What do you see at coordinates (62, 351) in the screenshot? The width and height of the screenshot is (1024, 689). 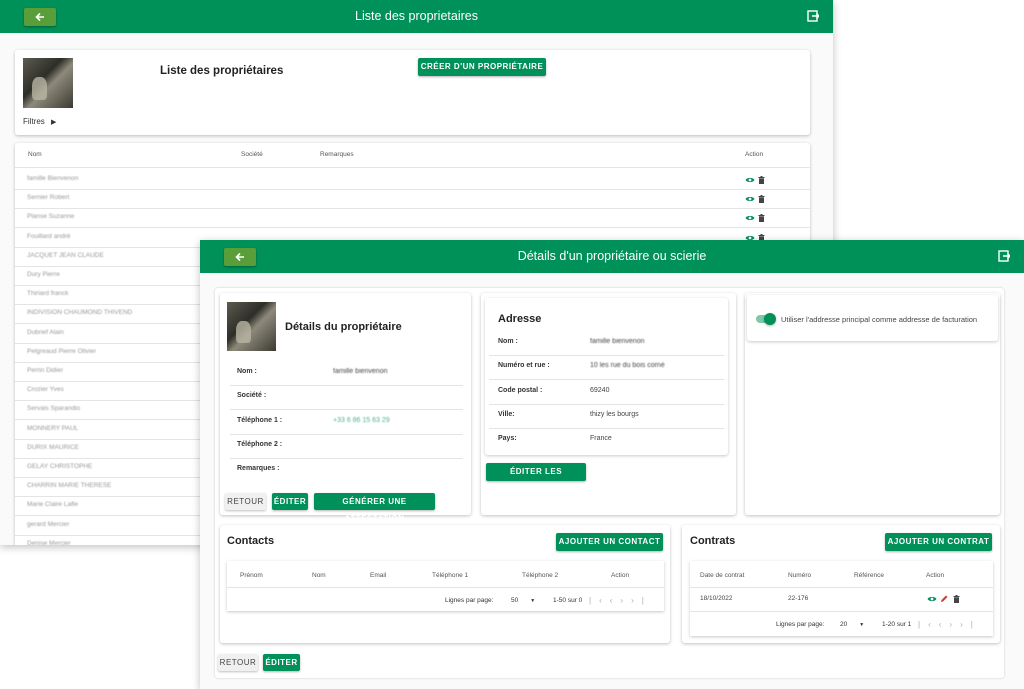 I see `owner-name: Pelgreaud Pierre Olivier` at bounding box center [62, 351].